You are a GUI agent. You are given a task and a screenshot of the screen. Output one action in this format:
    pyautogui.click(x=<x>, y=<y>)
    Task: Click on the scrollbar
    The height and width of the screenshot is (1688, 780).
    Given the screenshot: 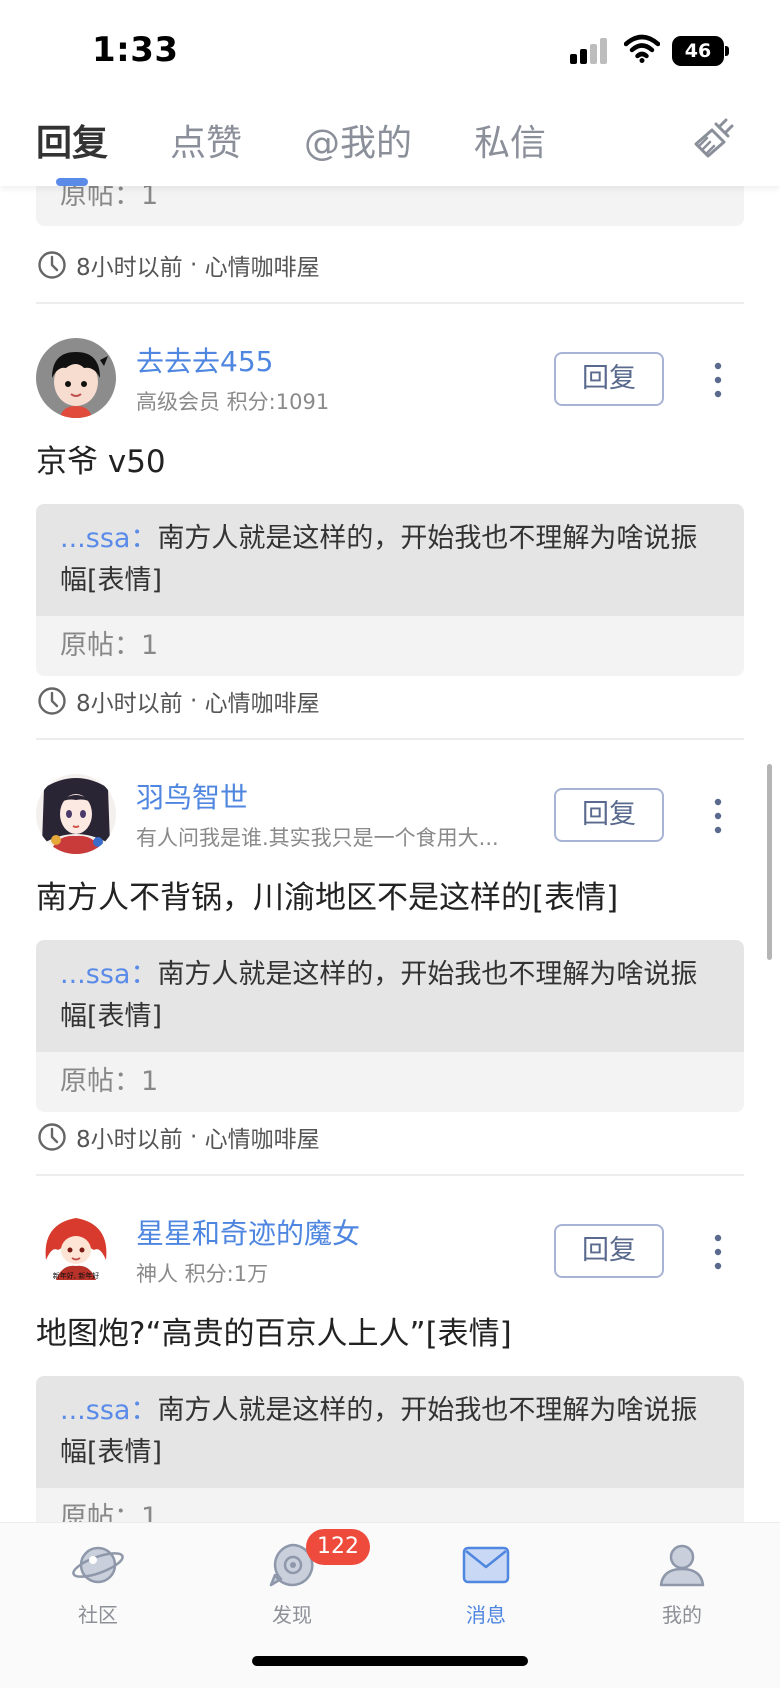 What is the action you would take?
    pyautogui.click(x=769, y=862)
    